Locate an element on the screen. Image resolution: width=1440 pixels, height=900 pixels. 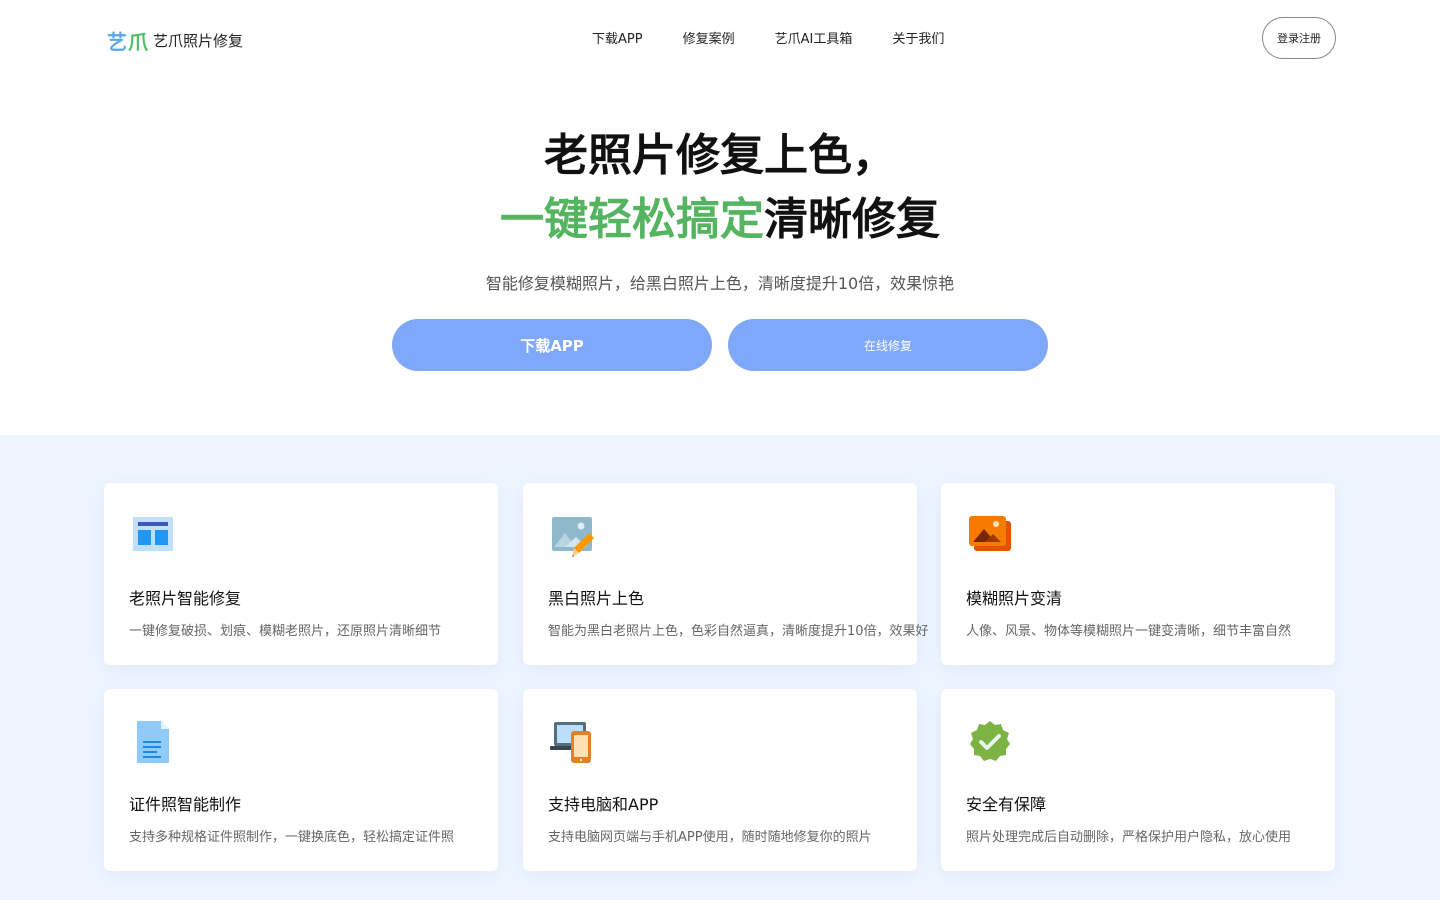
login-register-button: 登录注册 is located at coordinates (1299, 38).